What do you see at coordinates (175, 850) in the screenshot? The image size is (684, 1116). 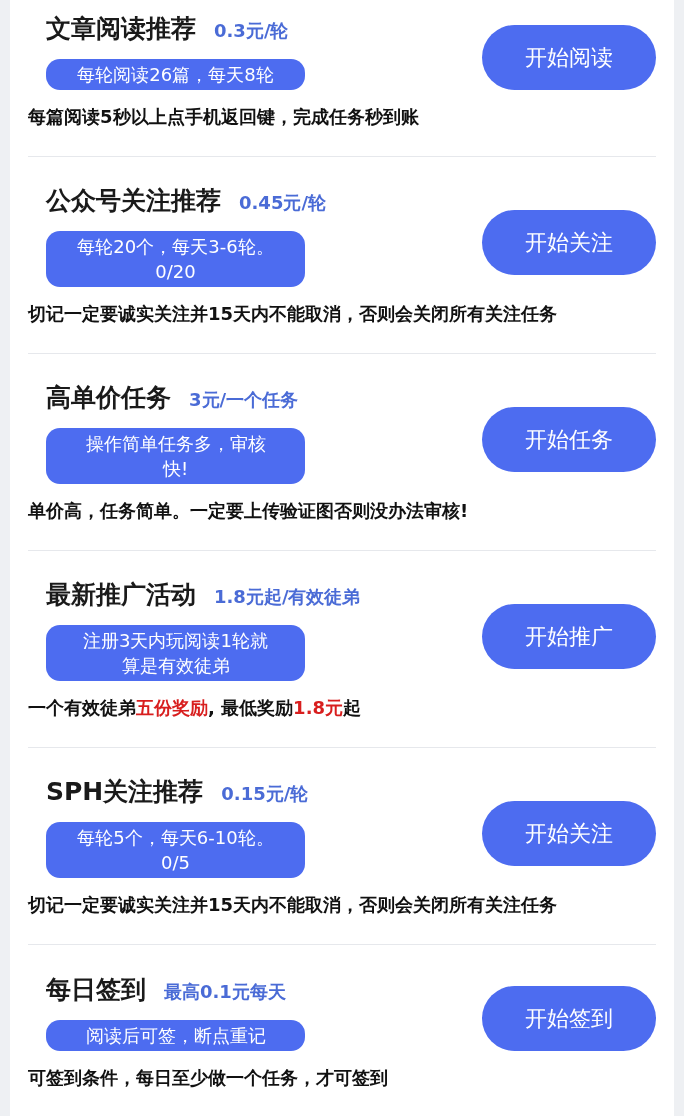 I see `task-tag: 每轮5个，每天6-10轮。 0/5` at bounding box center [175, 850].